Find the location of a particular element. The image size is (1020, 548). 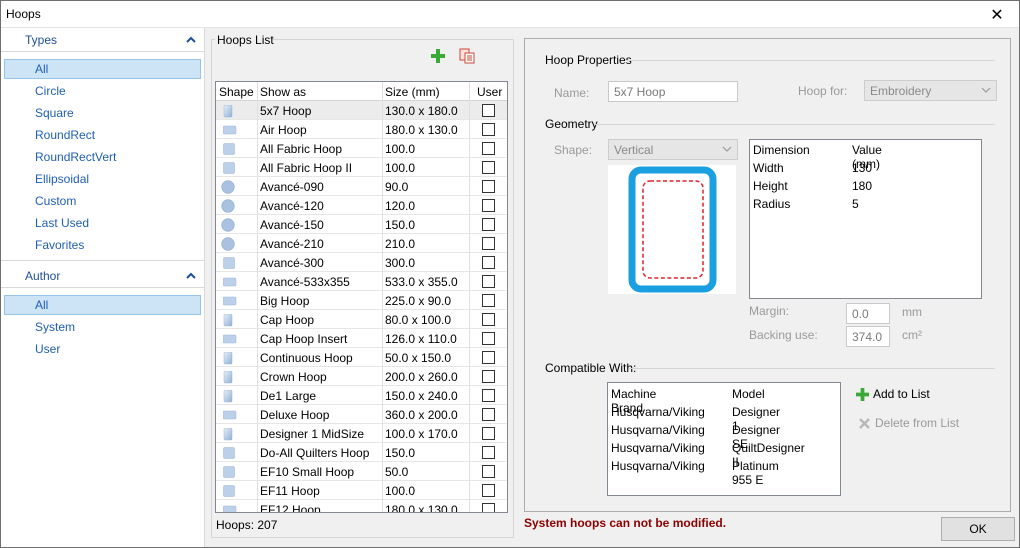

backing-use-field: 374.0 is located at coordinates (868, 336).